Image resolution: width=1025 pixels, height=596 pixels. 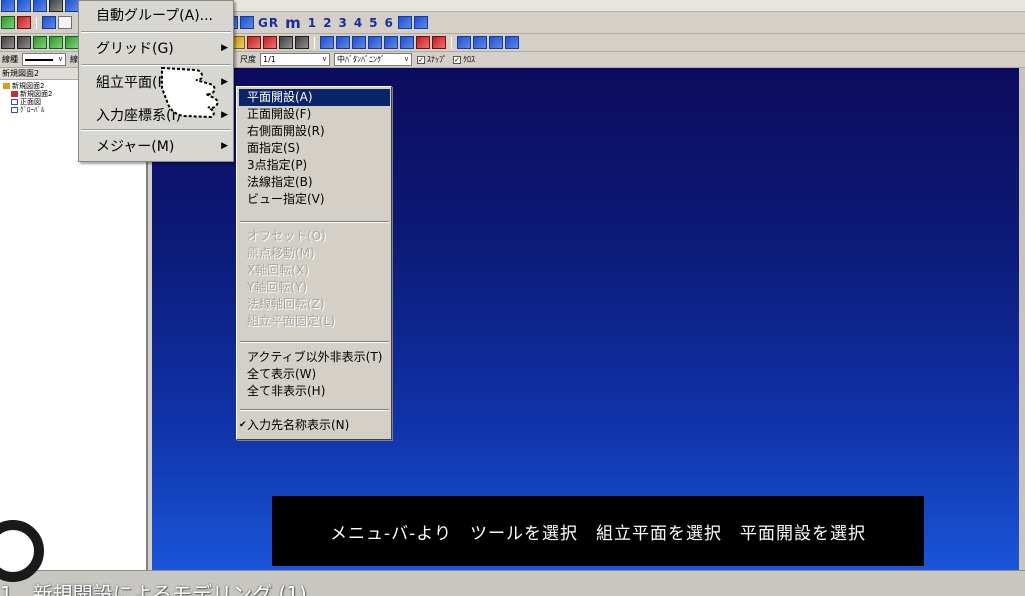 I want to click on gr-mode-button: GR, so click(x=268, y=23).